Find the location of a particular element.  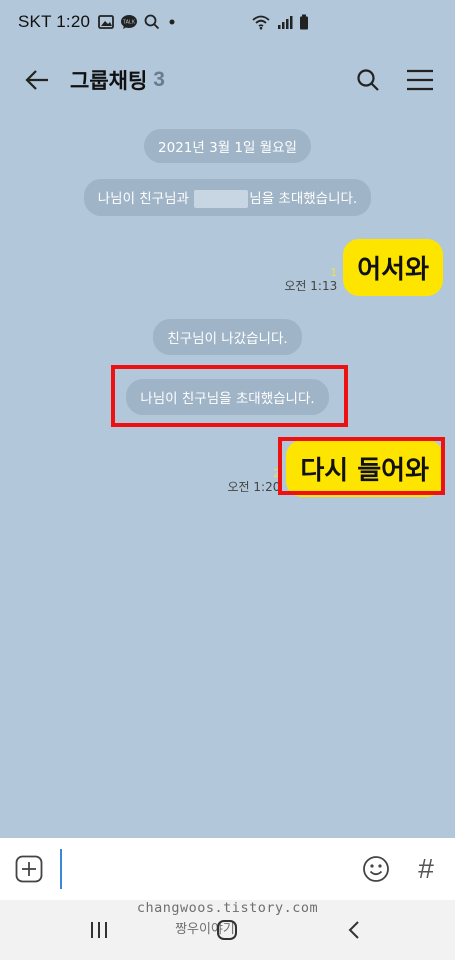

emoticon-button is located at coordinates (376, 869).